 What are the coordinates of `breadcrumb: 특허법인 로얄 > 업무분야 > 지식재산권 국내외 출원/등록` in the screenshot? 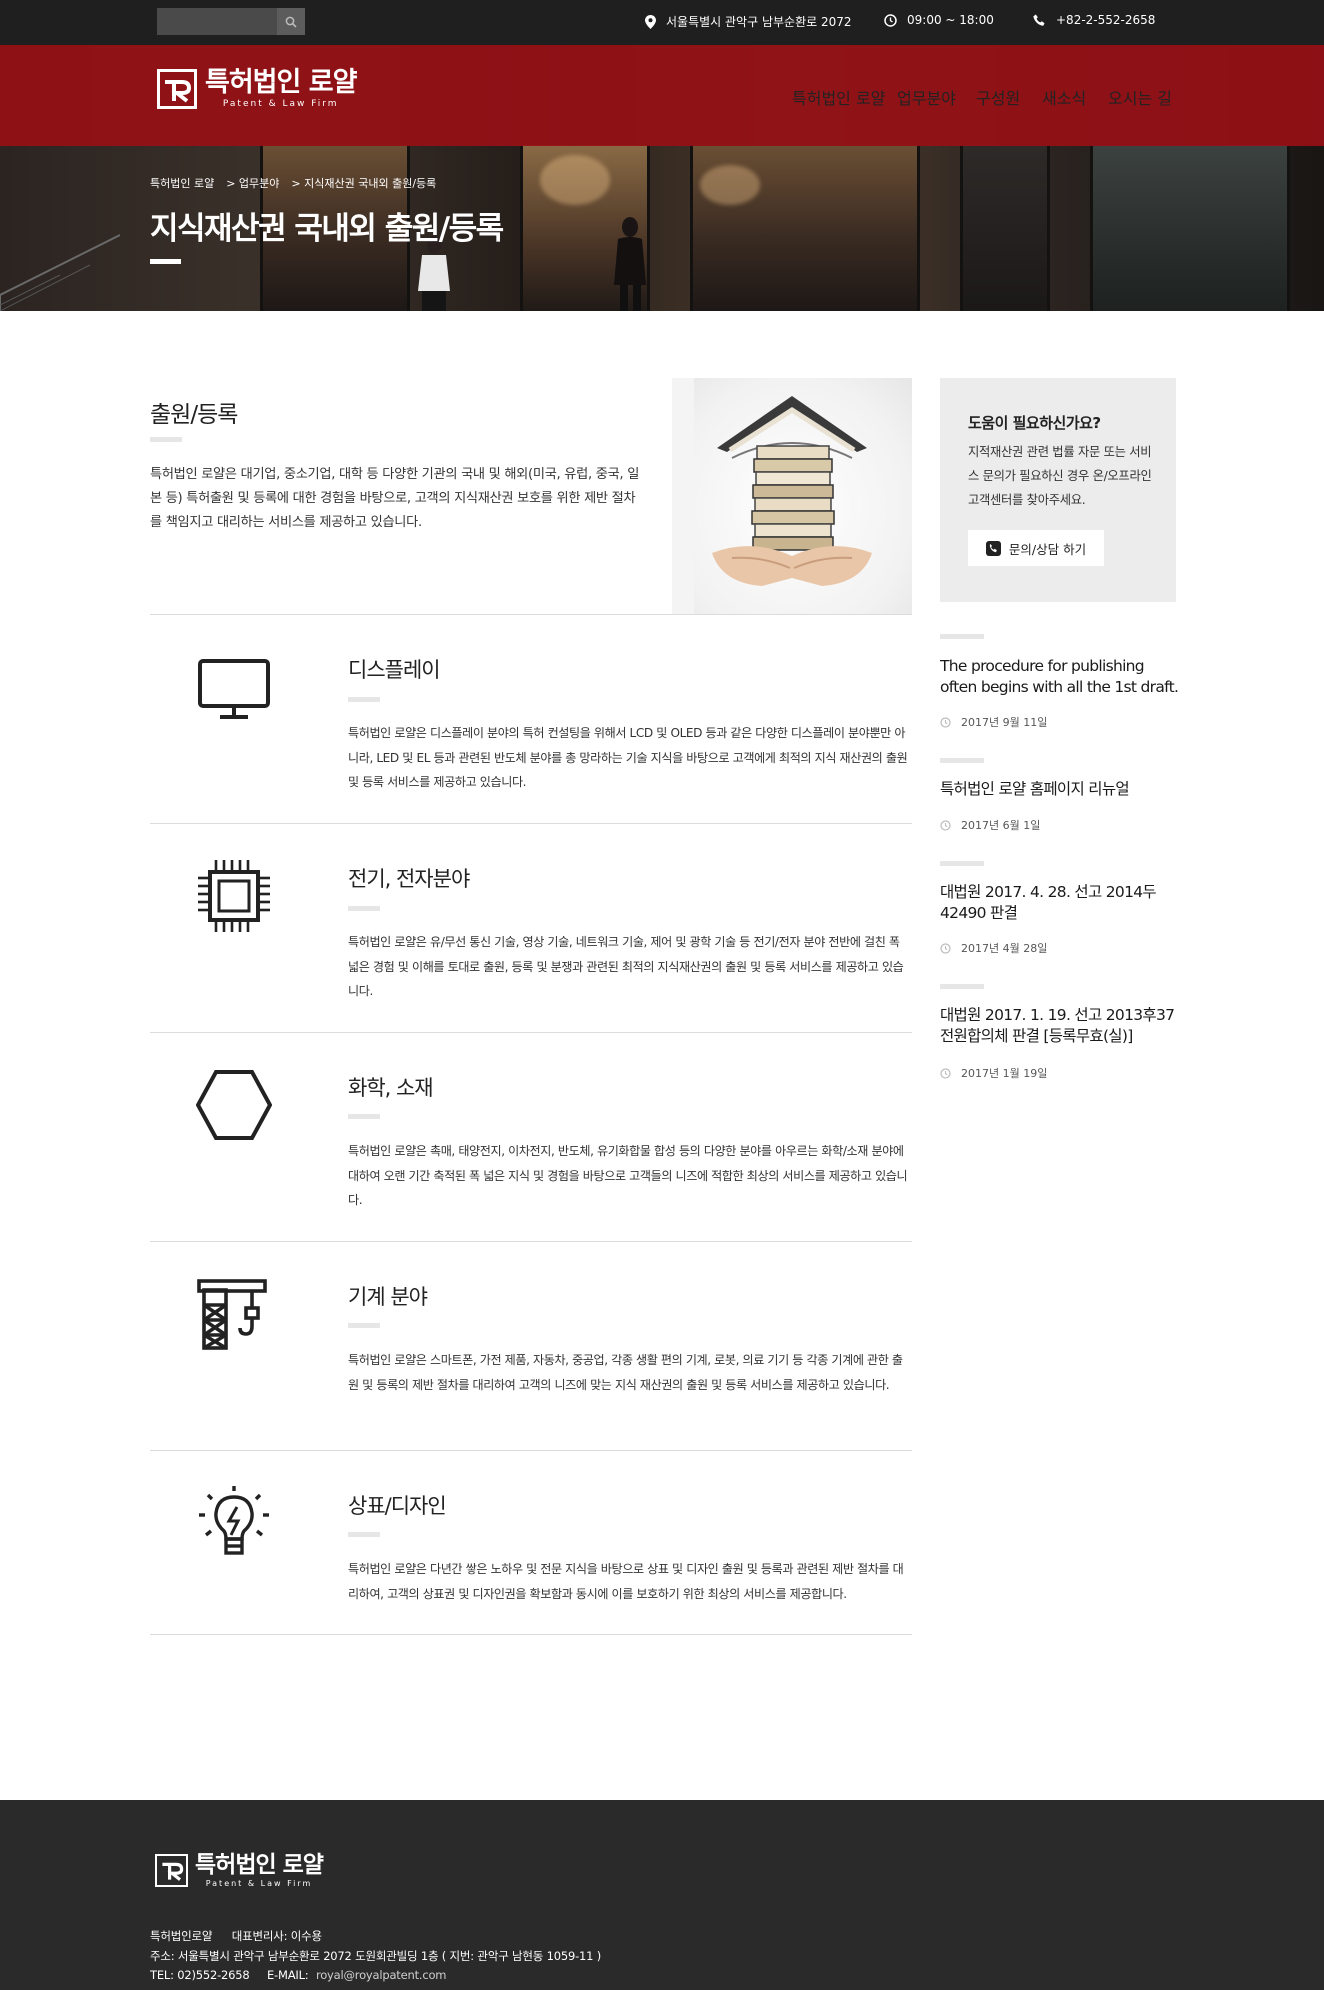 It's located at (293, 183).